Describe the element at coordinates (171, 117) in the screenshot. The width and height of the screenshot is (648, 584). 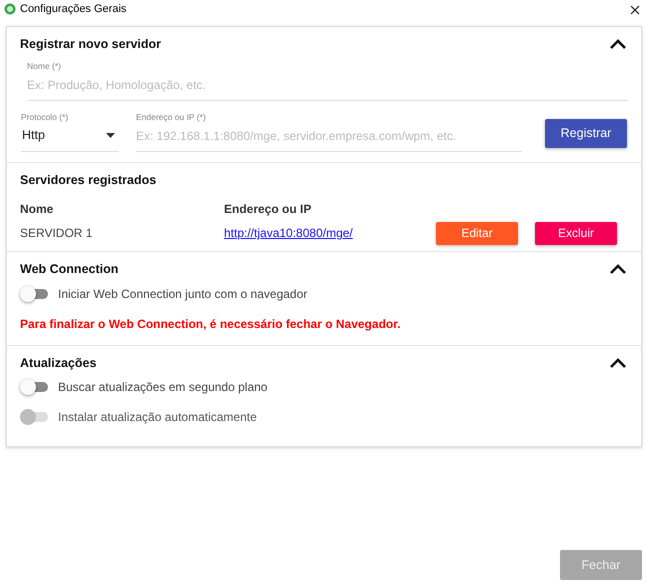
I see `field-label: Endereço ou IP (*)` at that location.